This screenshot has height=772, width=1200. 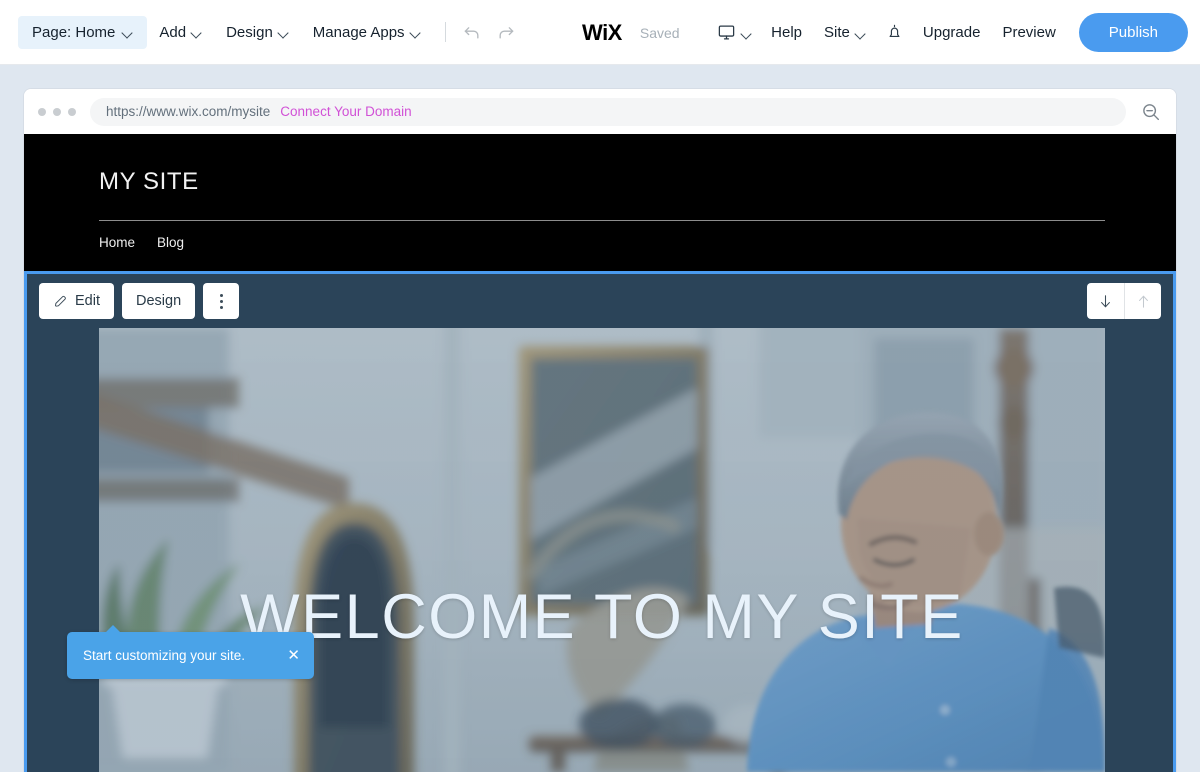 I want to click on site-title: MY SITE, so click(x=149, y=181).